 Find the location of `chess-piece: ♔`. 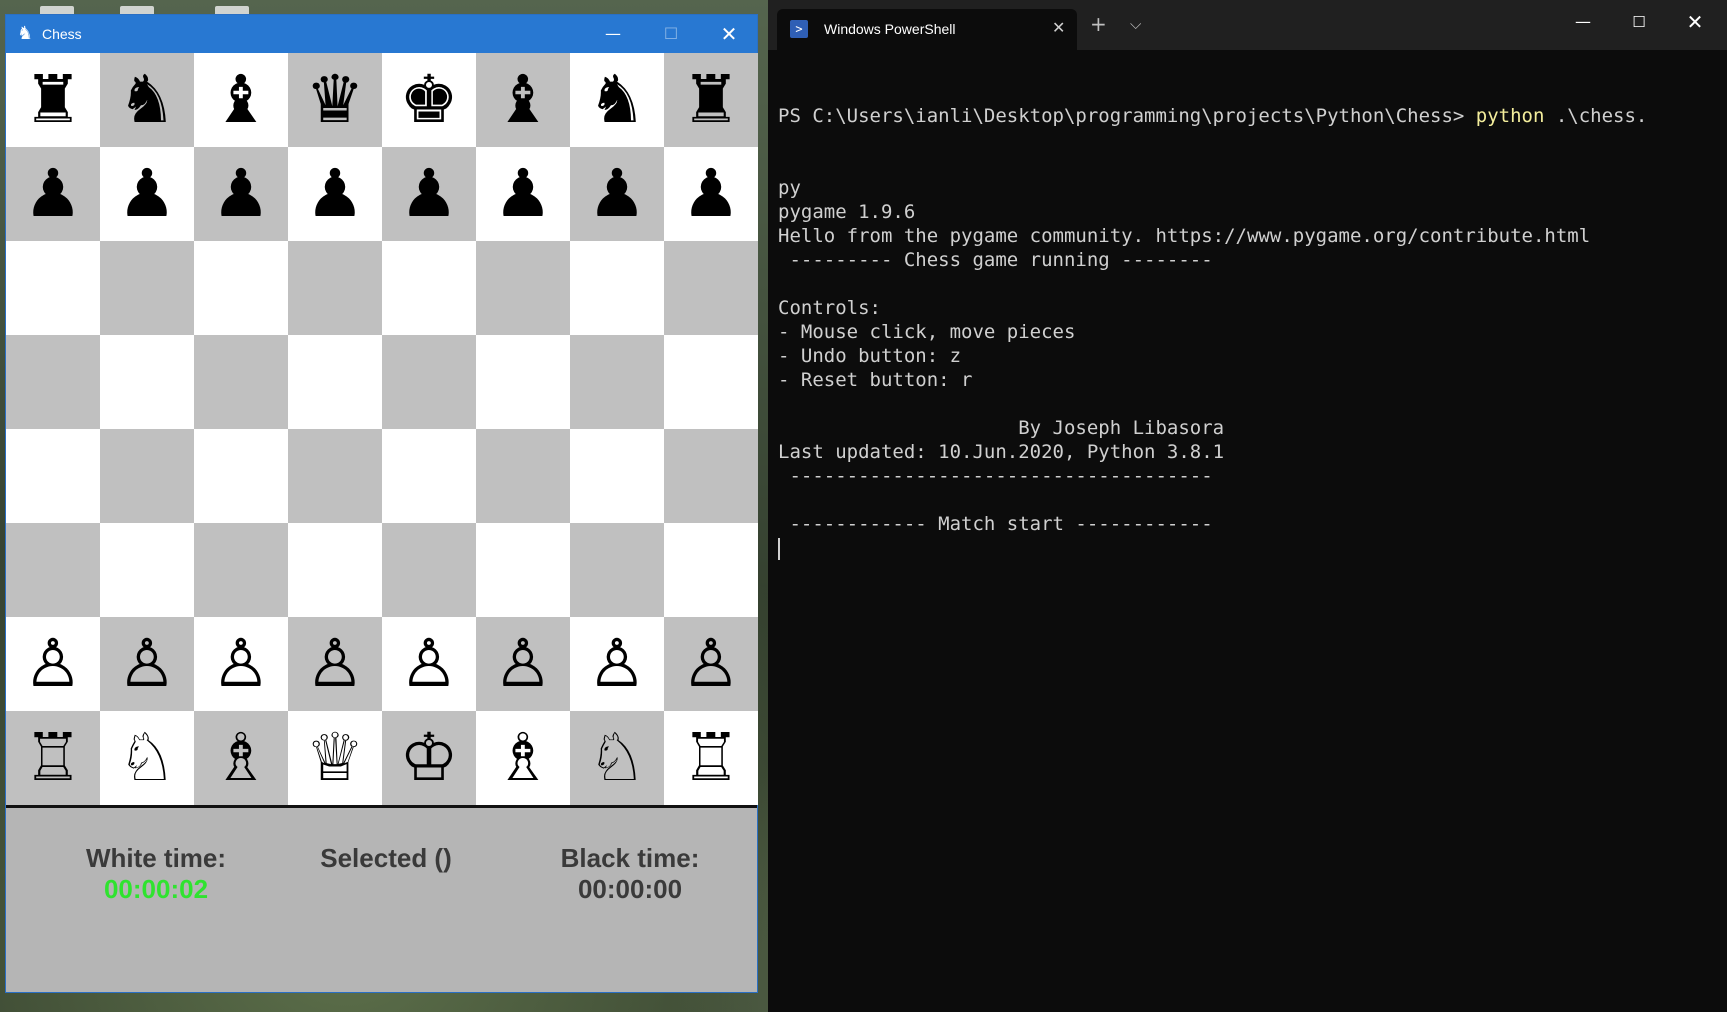

chess-piece: ♔ is located at coordinates (428, 758).